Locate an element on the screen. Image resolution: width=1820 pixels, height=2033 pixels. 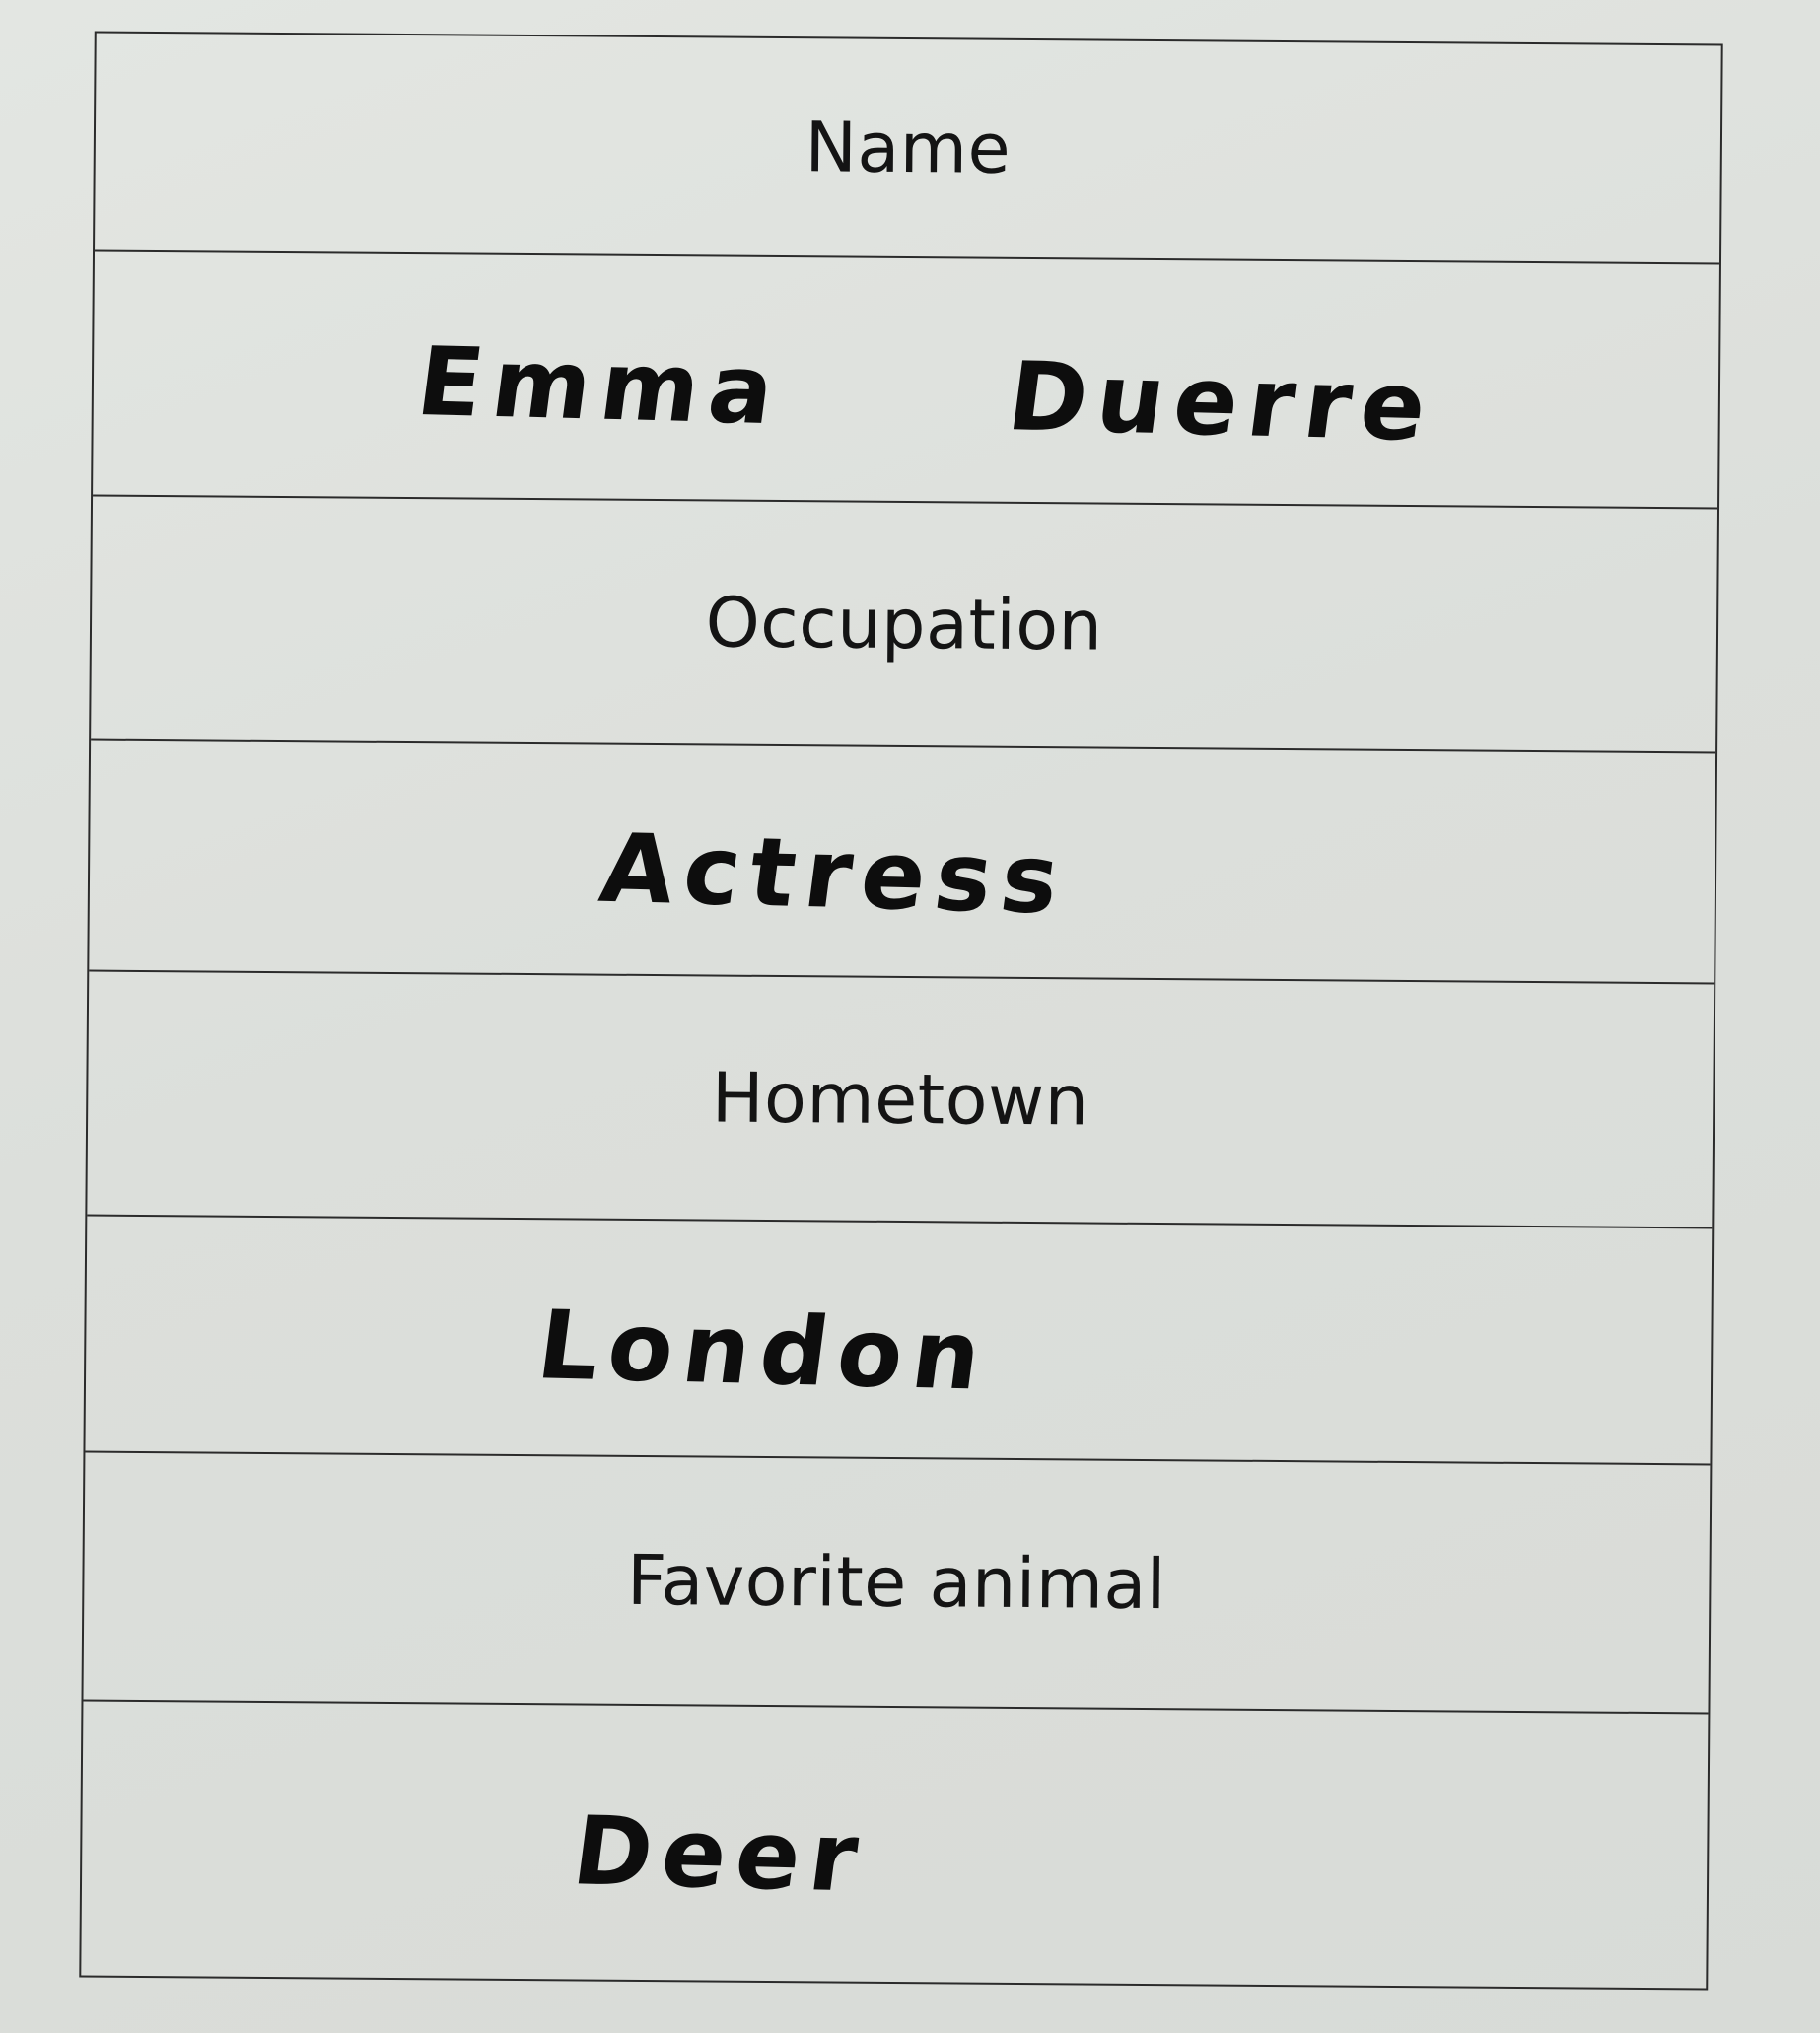
hometown-label-row: Hometown is located at coordinates (901, 1100).